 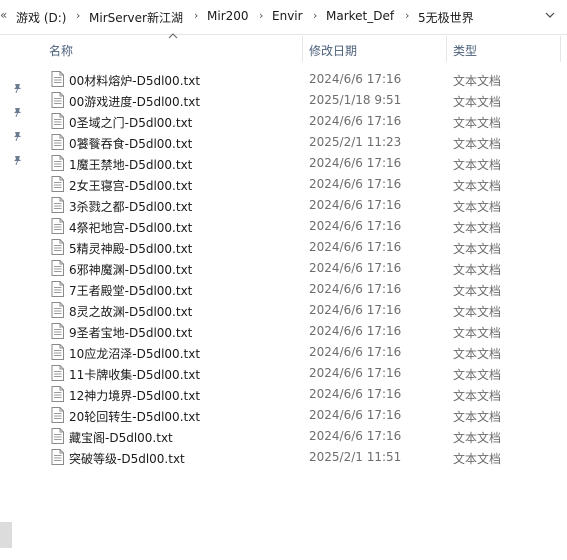 What do you see at coordinates (289, 415) in the screenshot?
I see `file-row: 20轮回转生-D5dl00.txt 2024/6/6 17:16 文本文档` at bounding box center [289, 415].